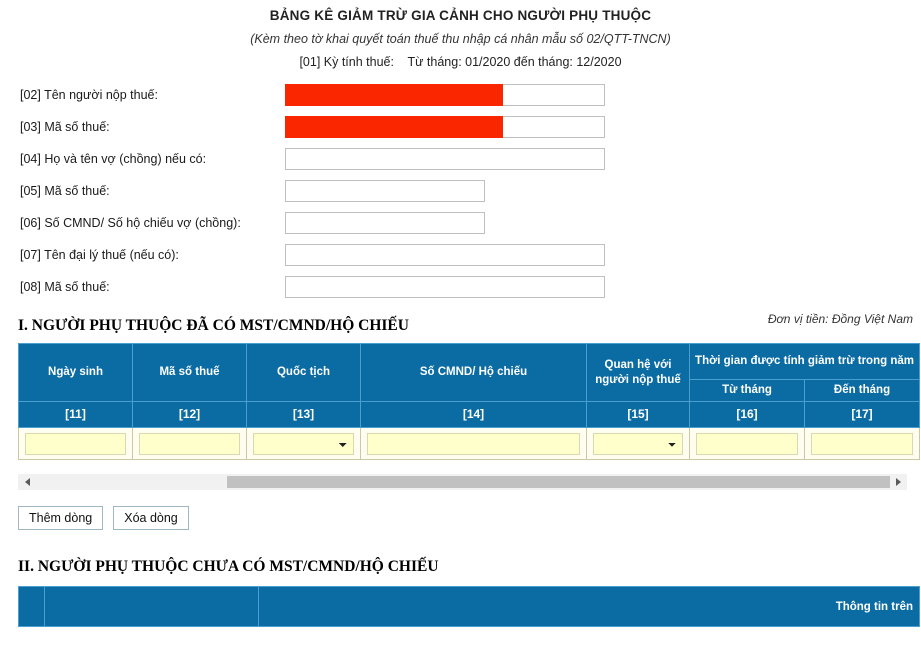  Describe the element at coordinates (113, 159) in the screenshot. I see `label-spouse-name: [04] Họ và tên vợ (chồng) nếu có:` at that location.